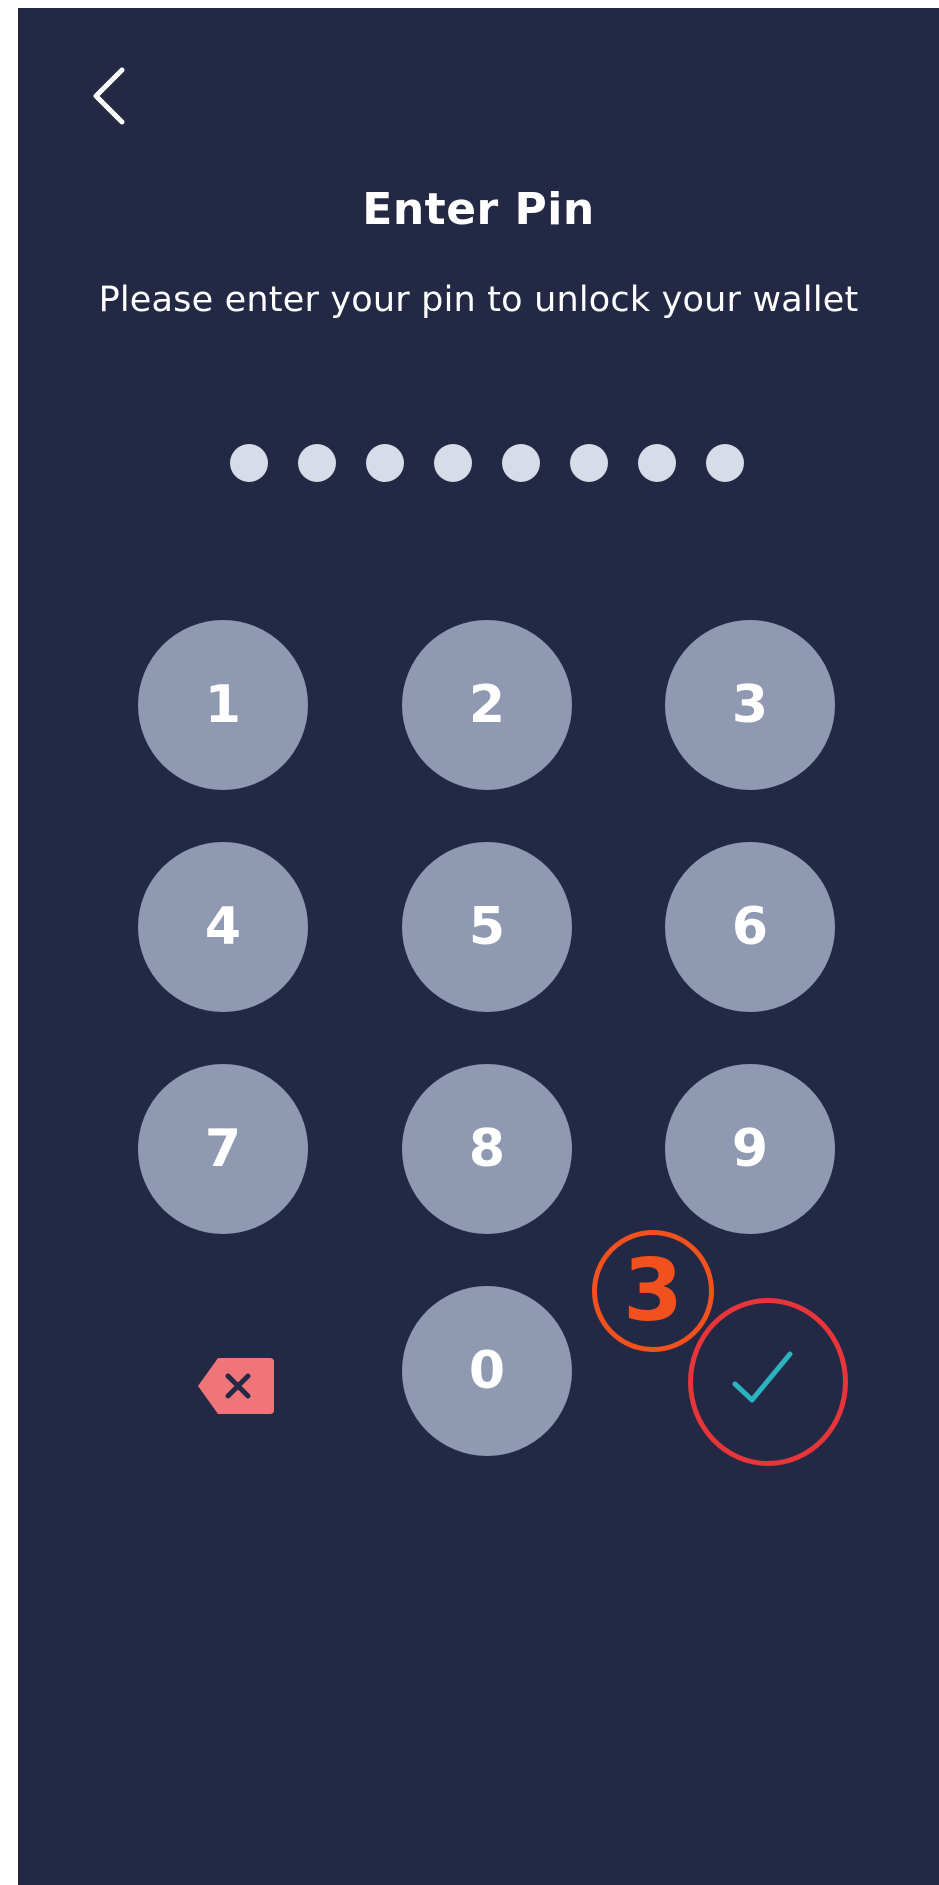 This screenshot has height=1885, width=939. I want to click on key-5-button: 5, so click(487, 927).